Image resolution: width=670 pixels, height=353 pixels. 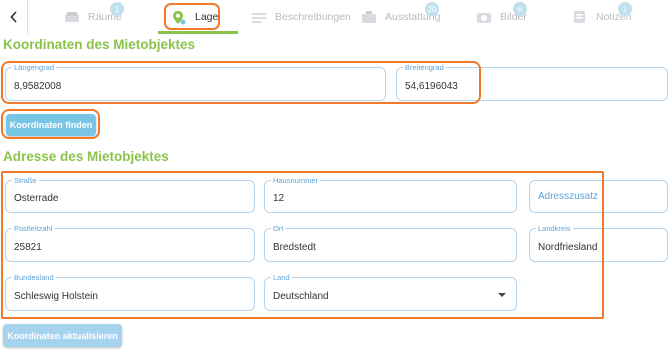 I want to click on country-value: Deutschland, so click(x=301, y=296).